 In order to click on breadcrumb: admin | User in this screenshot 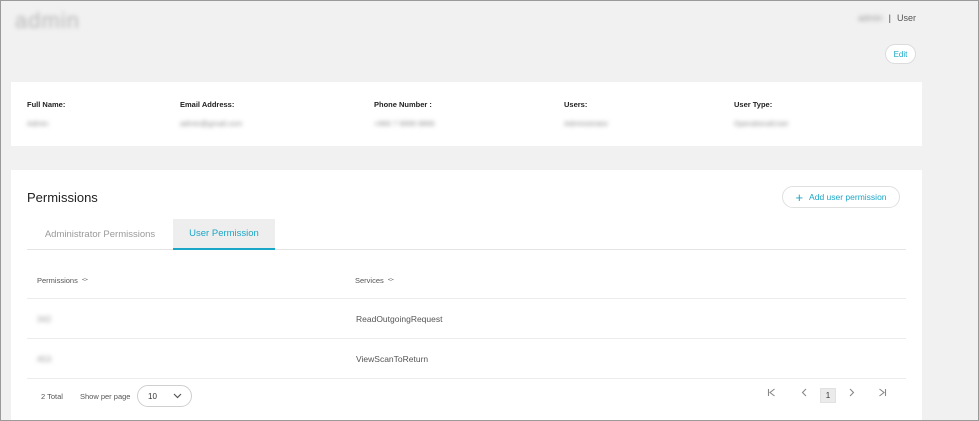, I will do `click(887, 18)`.